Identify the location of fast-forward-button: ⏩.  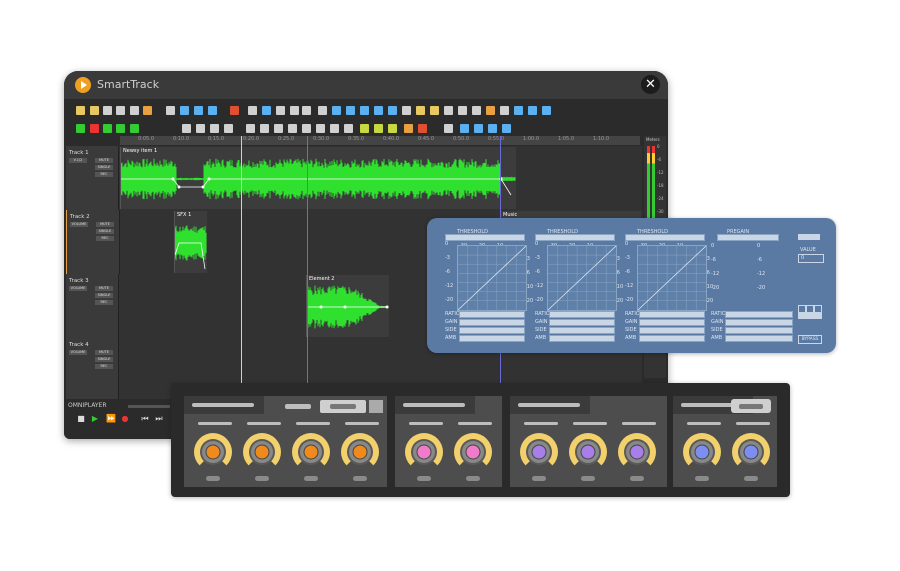
(111, 419).